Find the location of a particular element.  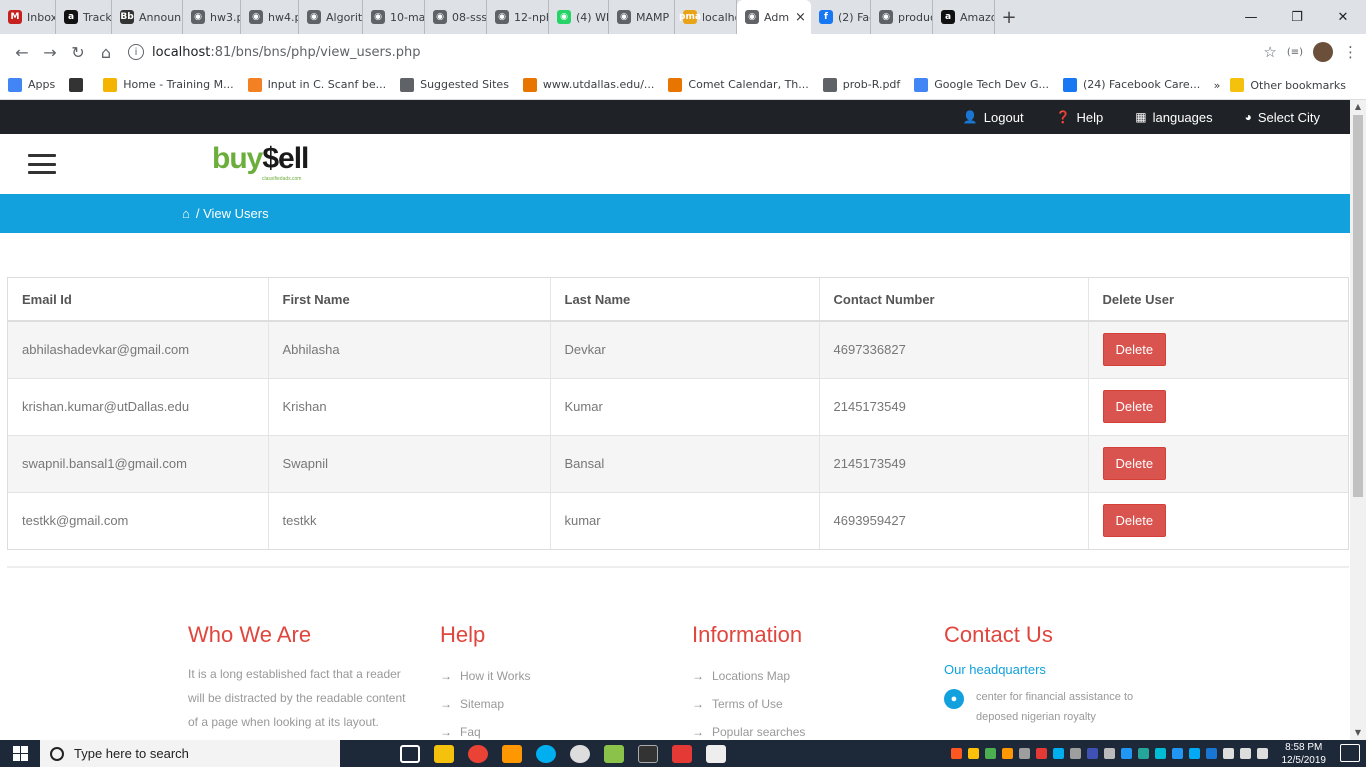

bookmark-star-icon: ☆ is located at coordinates (1269, 52).